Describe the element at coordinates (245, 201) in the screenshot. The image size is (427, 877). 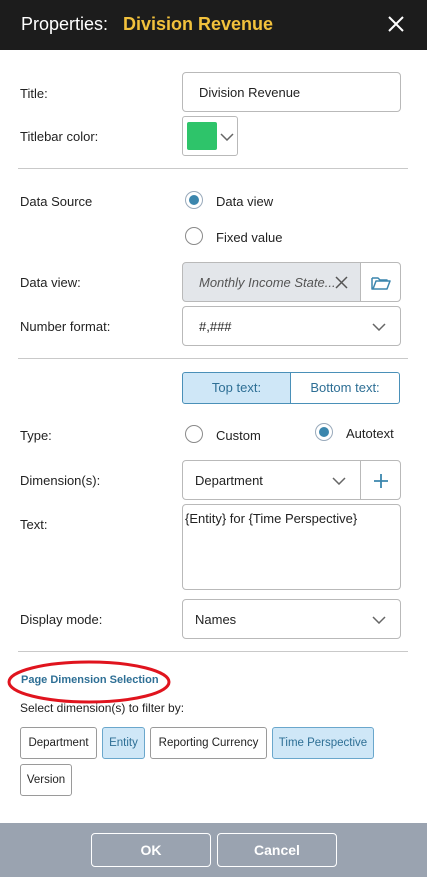
I see `radio-data-view-label: Data view` at that location.